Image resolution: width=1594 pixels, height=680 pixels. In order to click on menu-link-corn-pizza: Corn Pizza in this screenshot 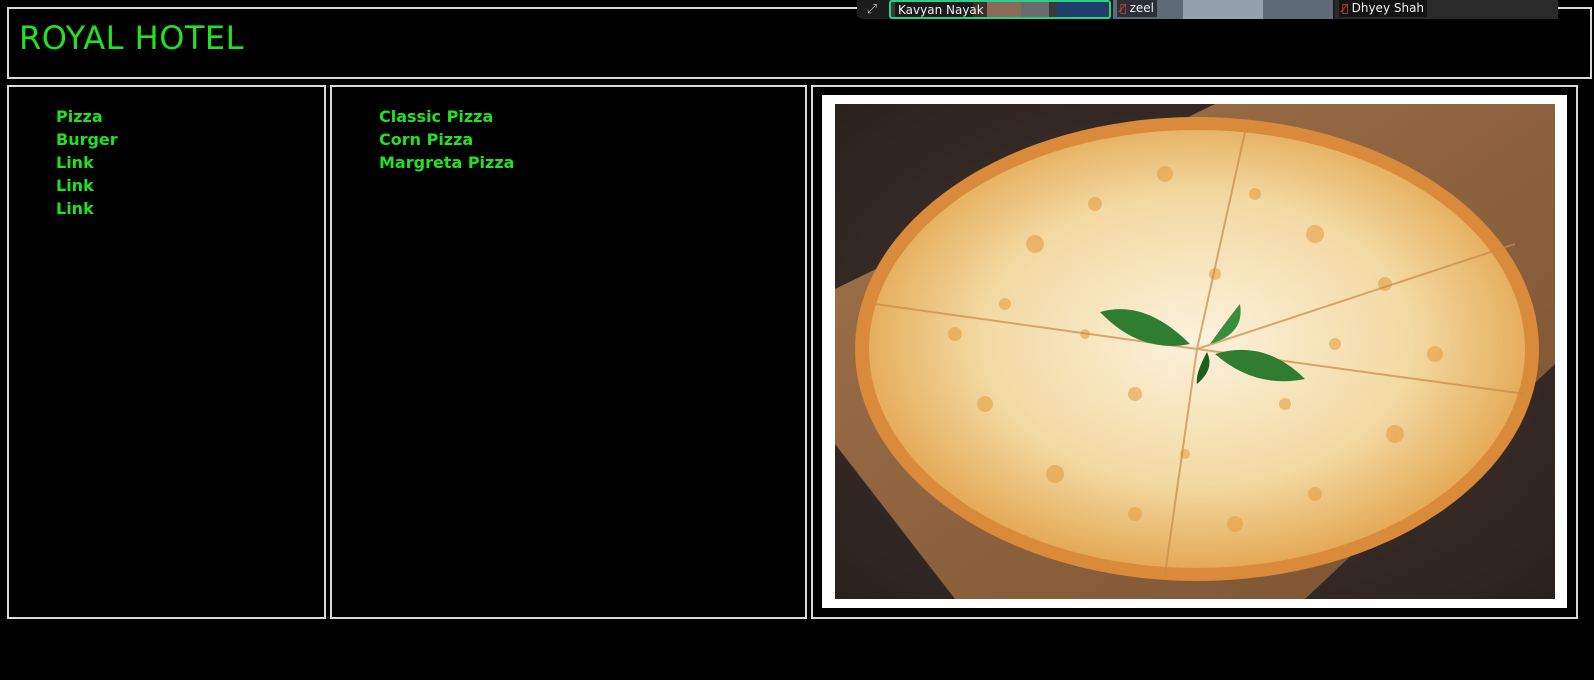, I will do `click(446, 139)`.